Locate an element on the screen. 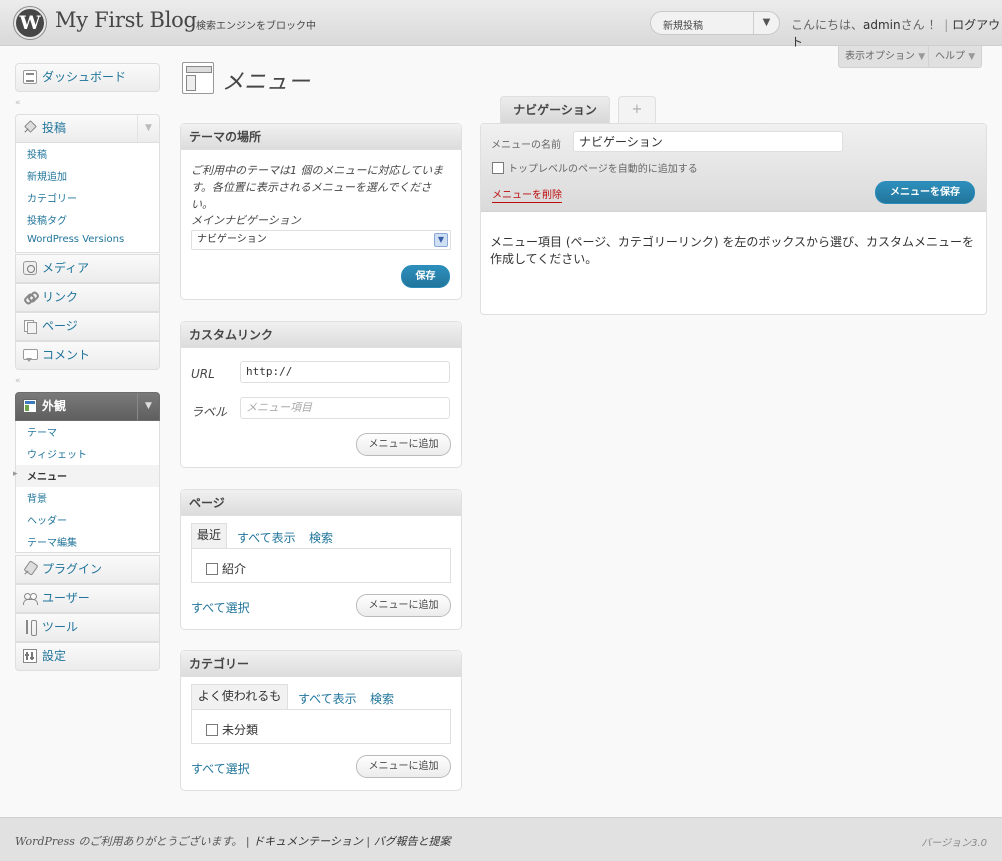 Image resolution: width=1002 pixels, height=861 pixels. username-link: admin is located at coordinates (882, 25).